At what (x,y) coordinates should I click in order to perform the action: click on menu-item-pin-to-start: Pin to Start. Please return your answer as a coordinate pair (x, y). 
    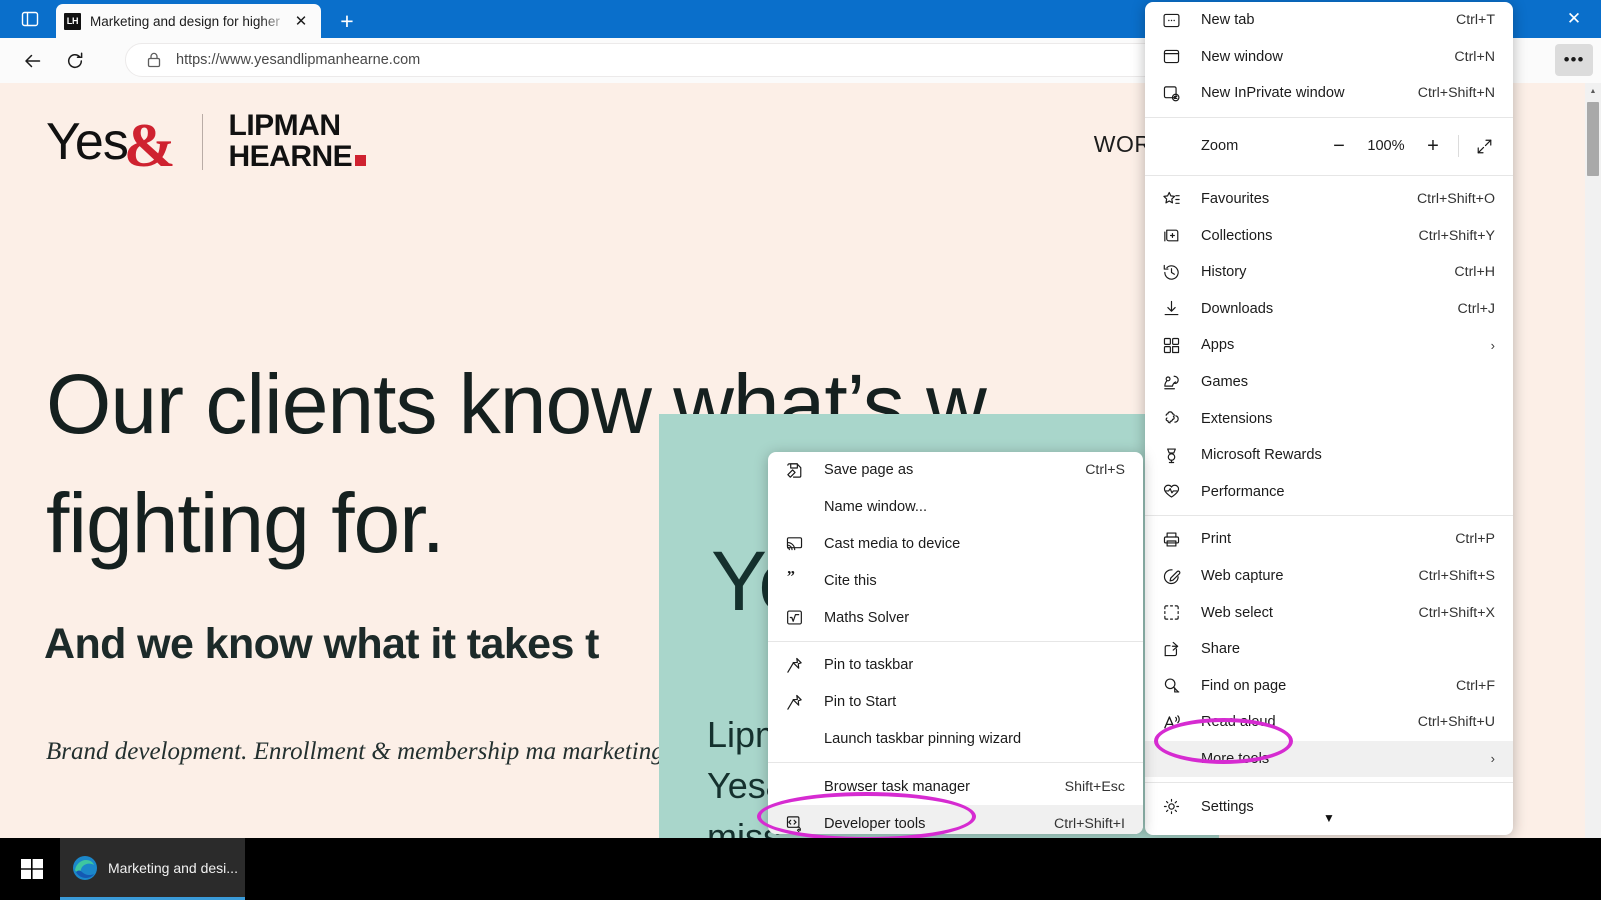
    Looking at the image, I should click on (955, 702).